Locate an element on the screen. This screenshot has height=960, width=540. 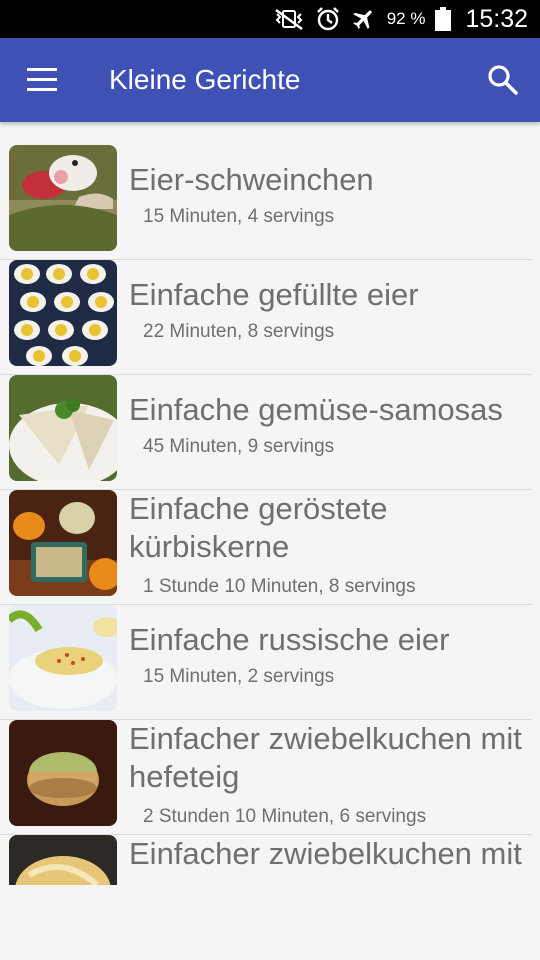
recipe-image-pig-egg is located at coordinates (63, 198).